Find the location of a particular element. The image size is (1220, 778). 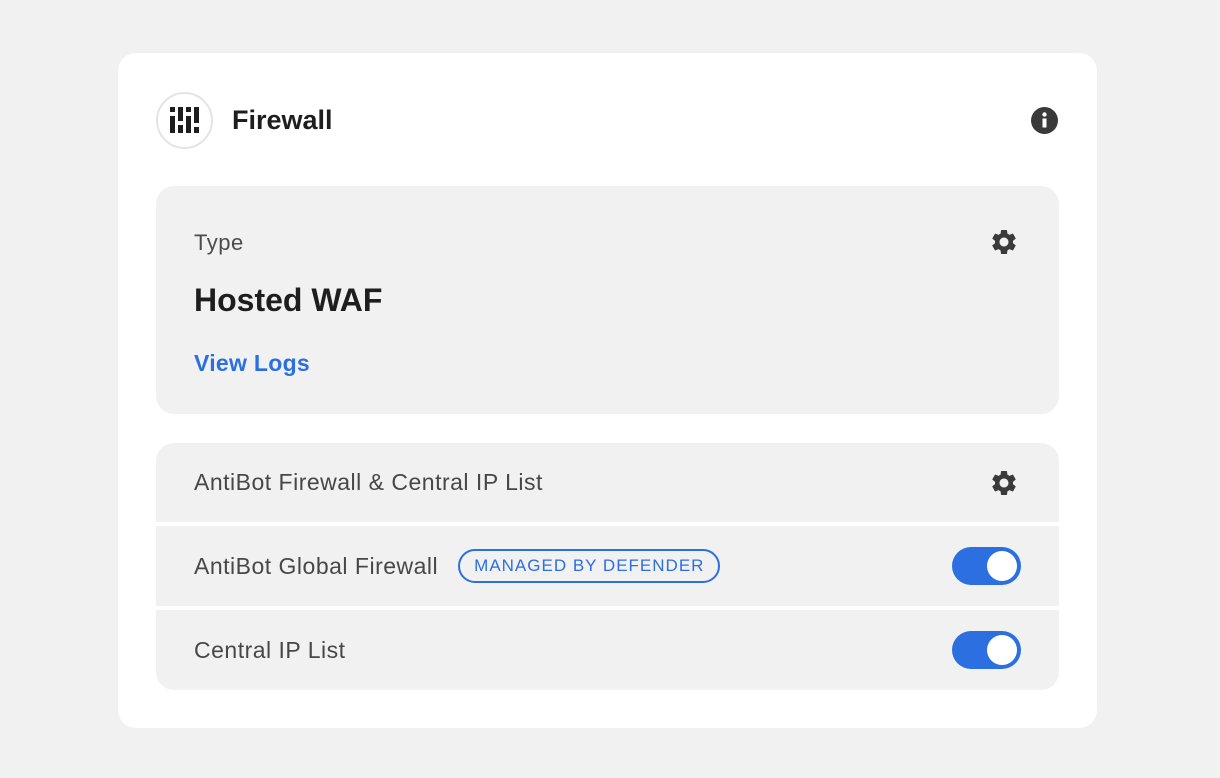

list-item: Central IP List is located at coordinates (607, 650).